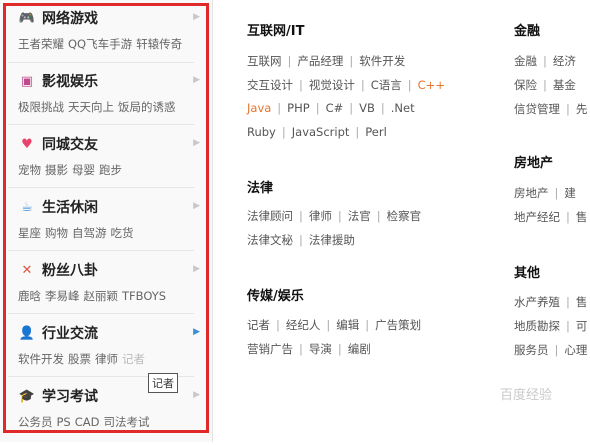 This screenshot has height=445, width=590. What do you see at coordinates (321, 132) in the screenshot?
I see `job-link: JavaScript` at bounding box center [321, 132].